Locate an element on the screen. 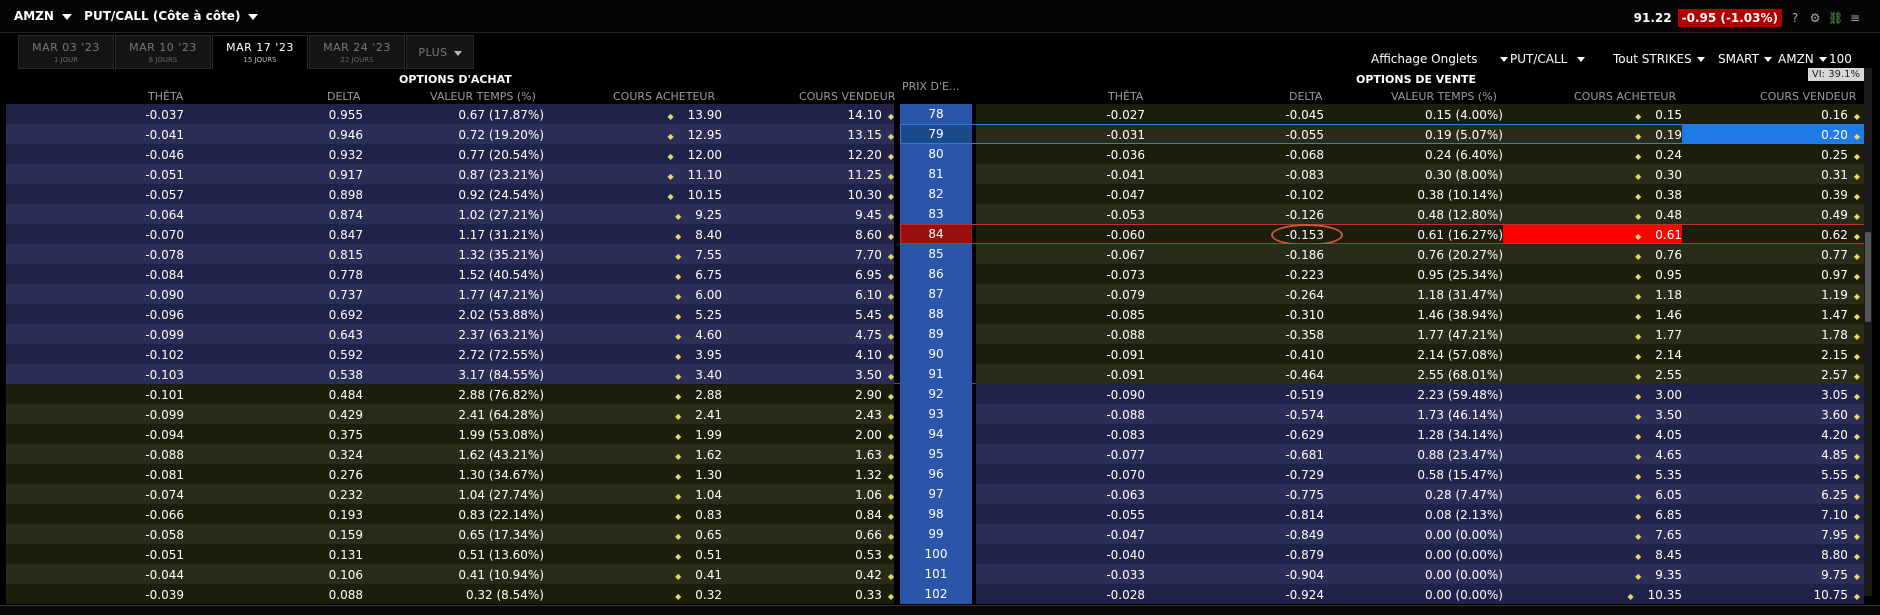  put-bid-cell: ◆ 3.00 is located at coordinates (1658, 395).